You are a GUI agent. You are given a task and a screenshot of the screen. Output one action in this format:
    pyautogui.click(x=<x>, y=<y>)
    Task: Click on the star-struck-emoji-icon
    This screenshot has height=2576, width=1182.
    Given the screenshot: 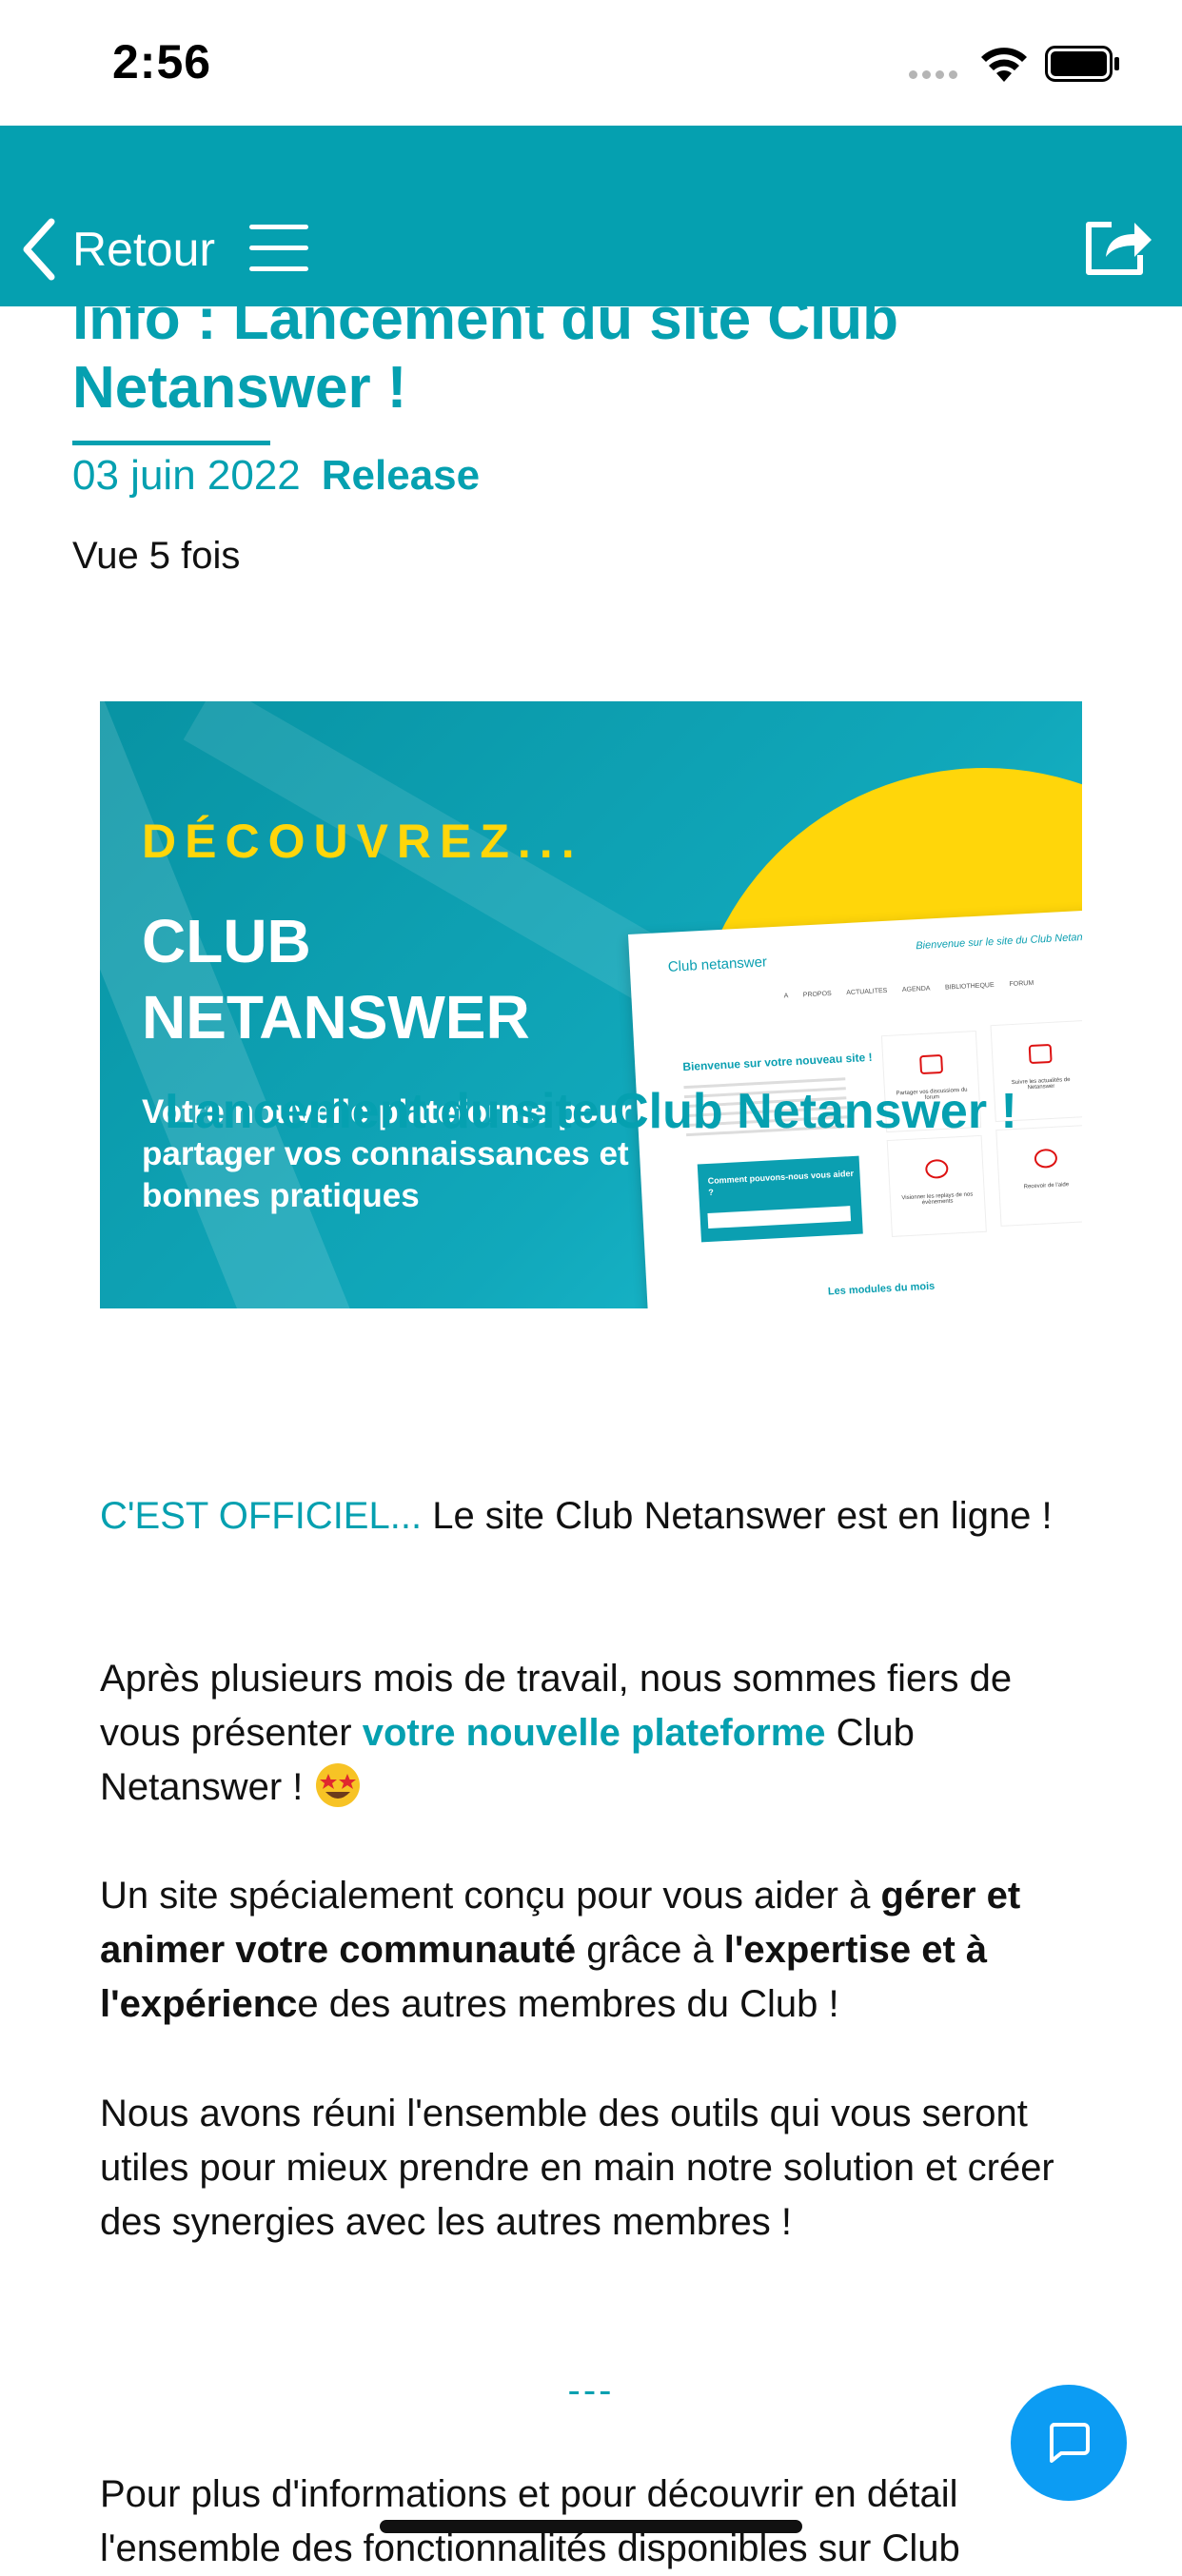 What is the action you would take?
    pyautogui.click(x=337, y=1785)
    